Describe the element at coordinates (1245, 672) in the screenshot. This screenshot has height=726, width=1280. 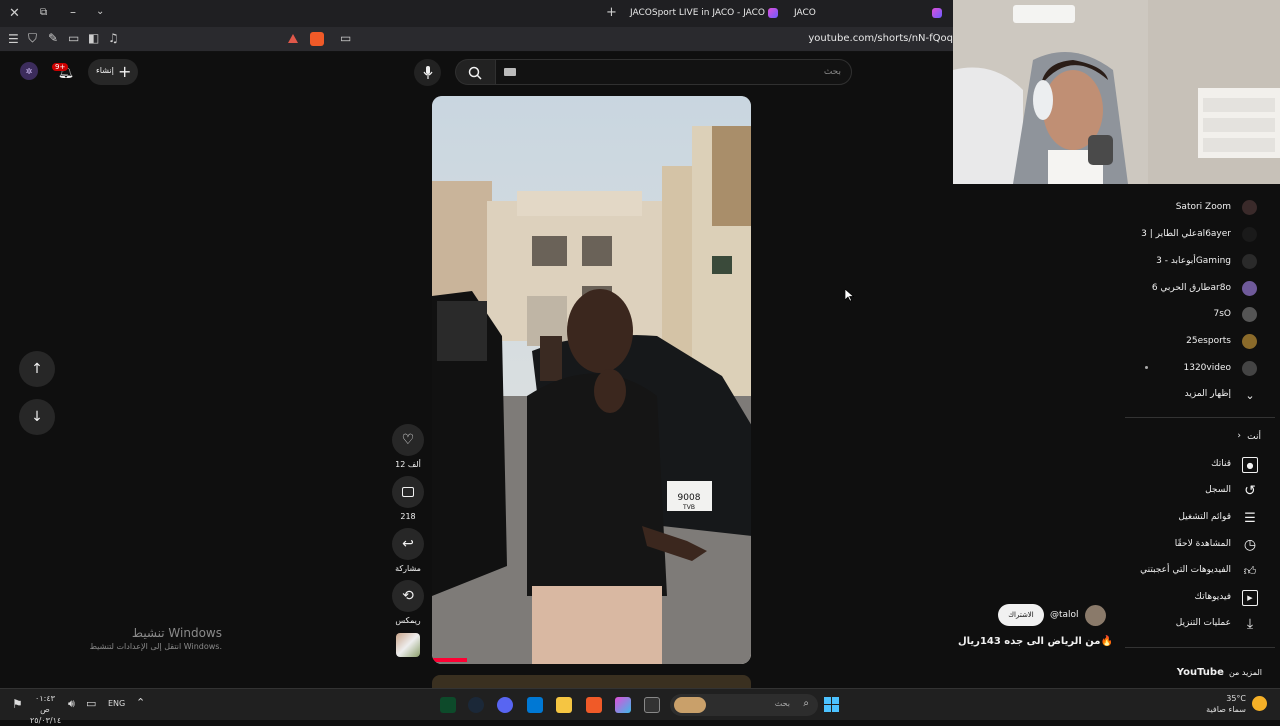
I see `more-from-label: المزيد من` at that location.